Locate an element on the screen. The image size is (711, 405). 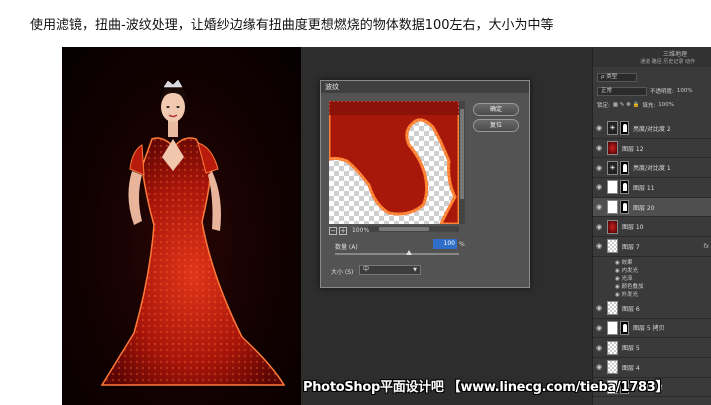
layer-name: 图层 4 is located at coordinates (631, 368).